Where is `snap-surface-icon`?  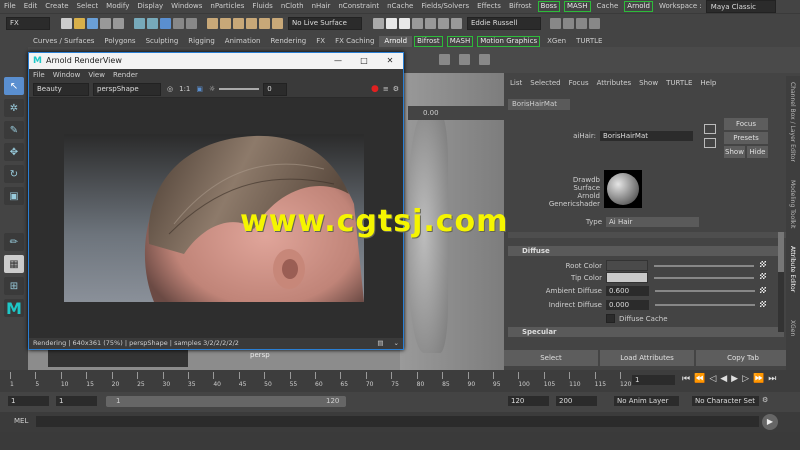
snap-surface-icon is located at coordinates (264, 23).